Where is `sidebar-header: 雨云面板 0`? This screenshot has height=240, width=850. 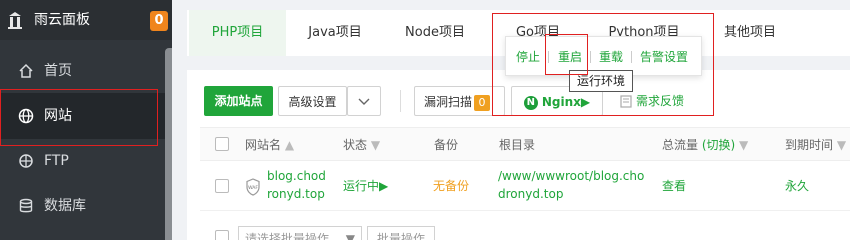
sidebar-header: 雨云面板 0 is located at coordinates (86, 20).